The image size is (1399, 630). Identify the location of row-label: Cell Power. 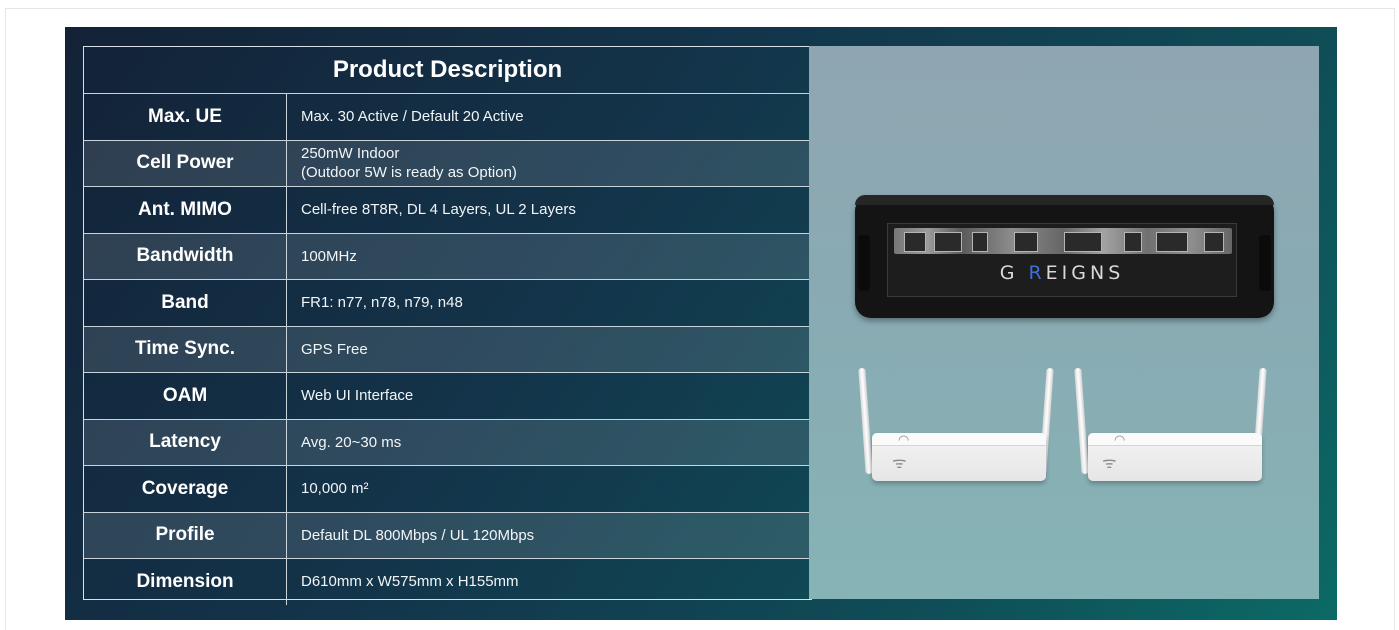
(185, 163).